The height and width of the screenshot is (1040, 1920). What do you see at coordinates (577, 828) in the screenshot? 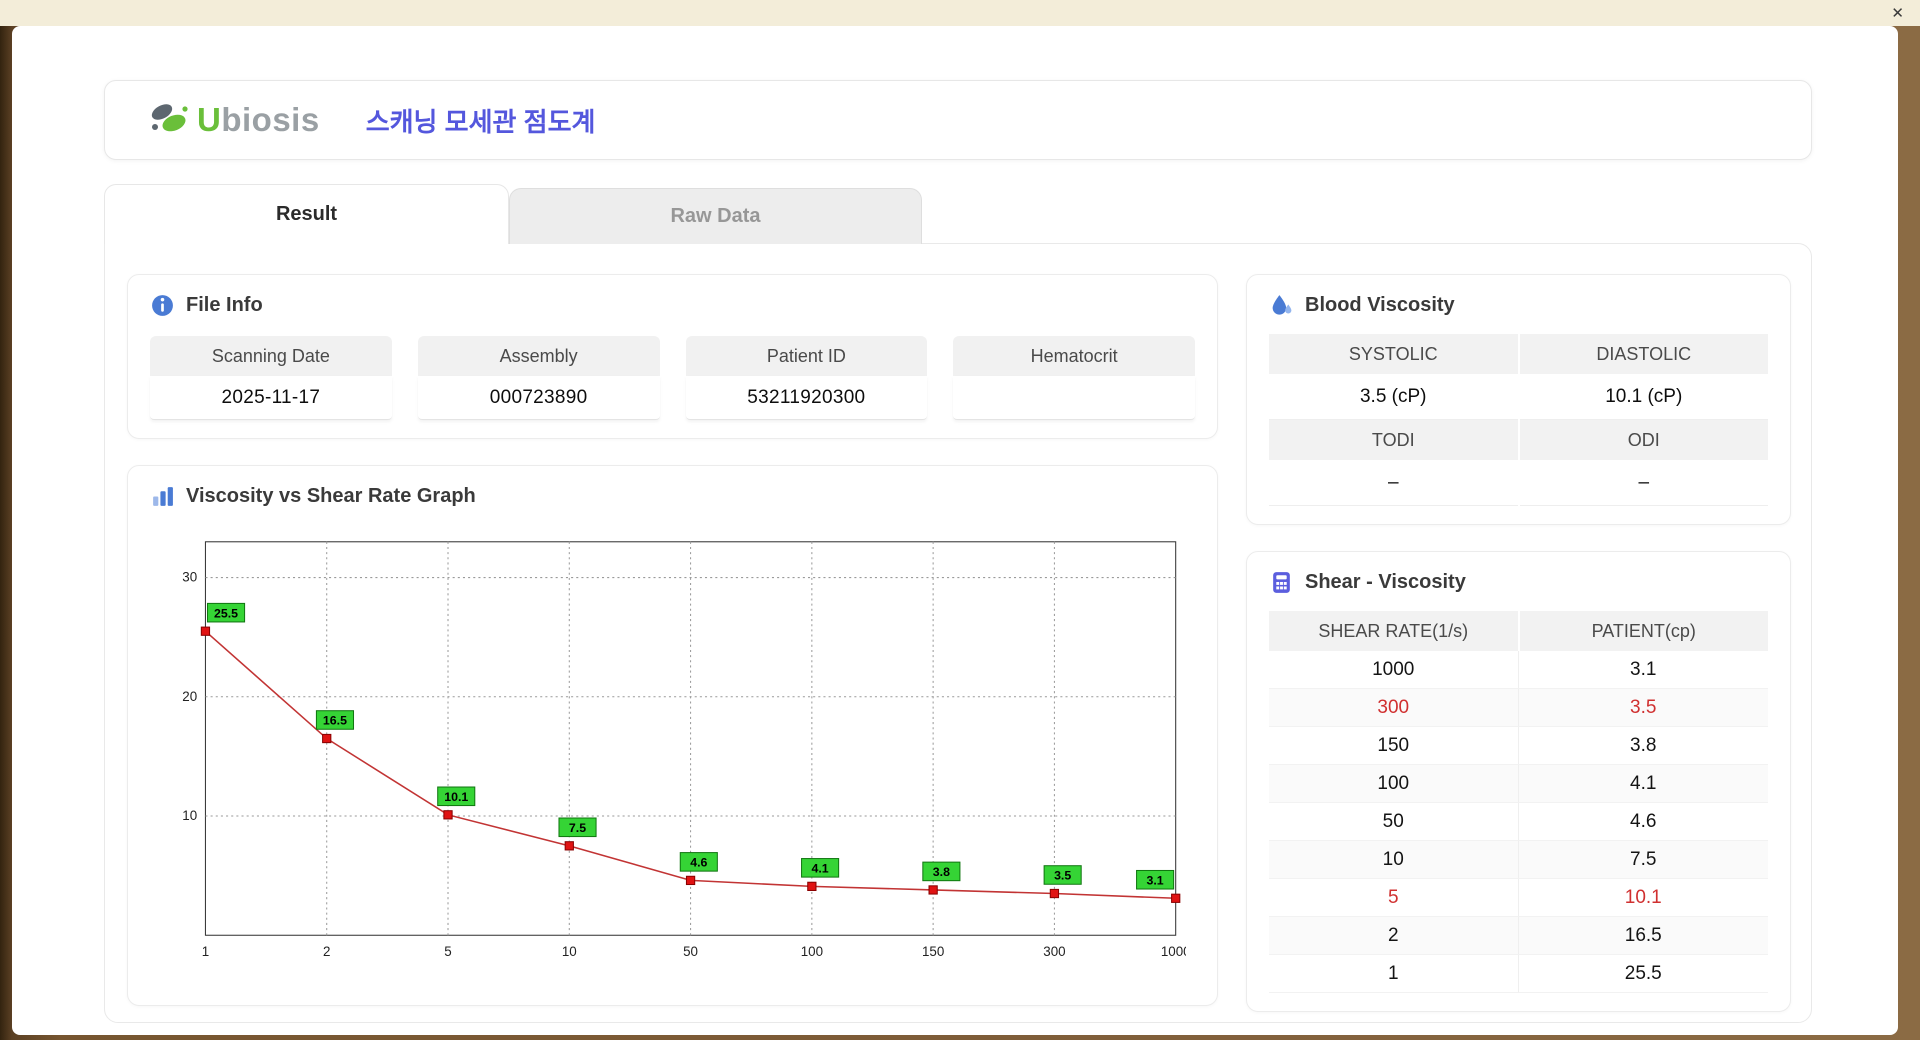
I see `svg-text: 7.5` at bounding box center [577, 828].